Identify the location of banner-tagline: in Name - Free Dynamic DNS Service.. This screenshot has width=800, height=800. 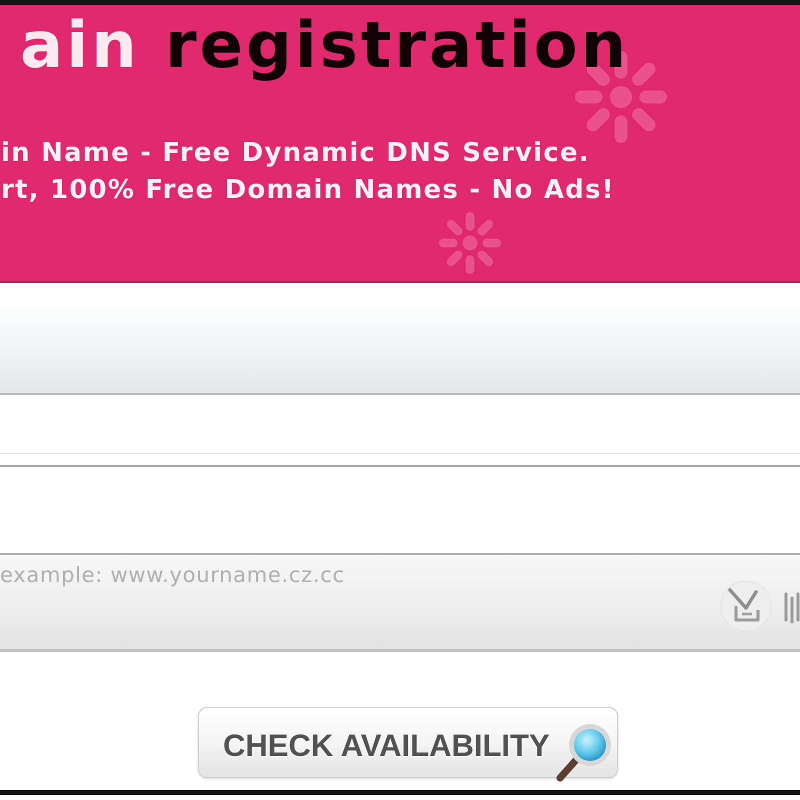
(295, 153).